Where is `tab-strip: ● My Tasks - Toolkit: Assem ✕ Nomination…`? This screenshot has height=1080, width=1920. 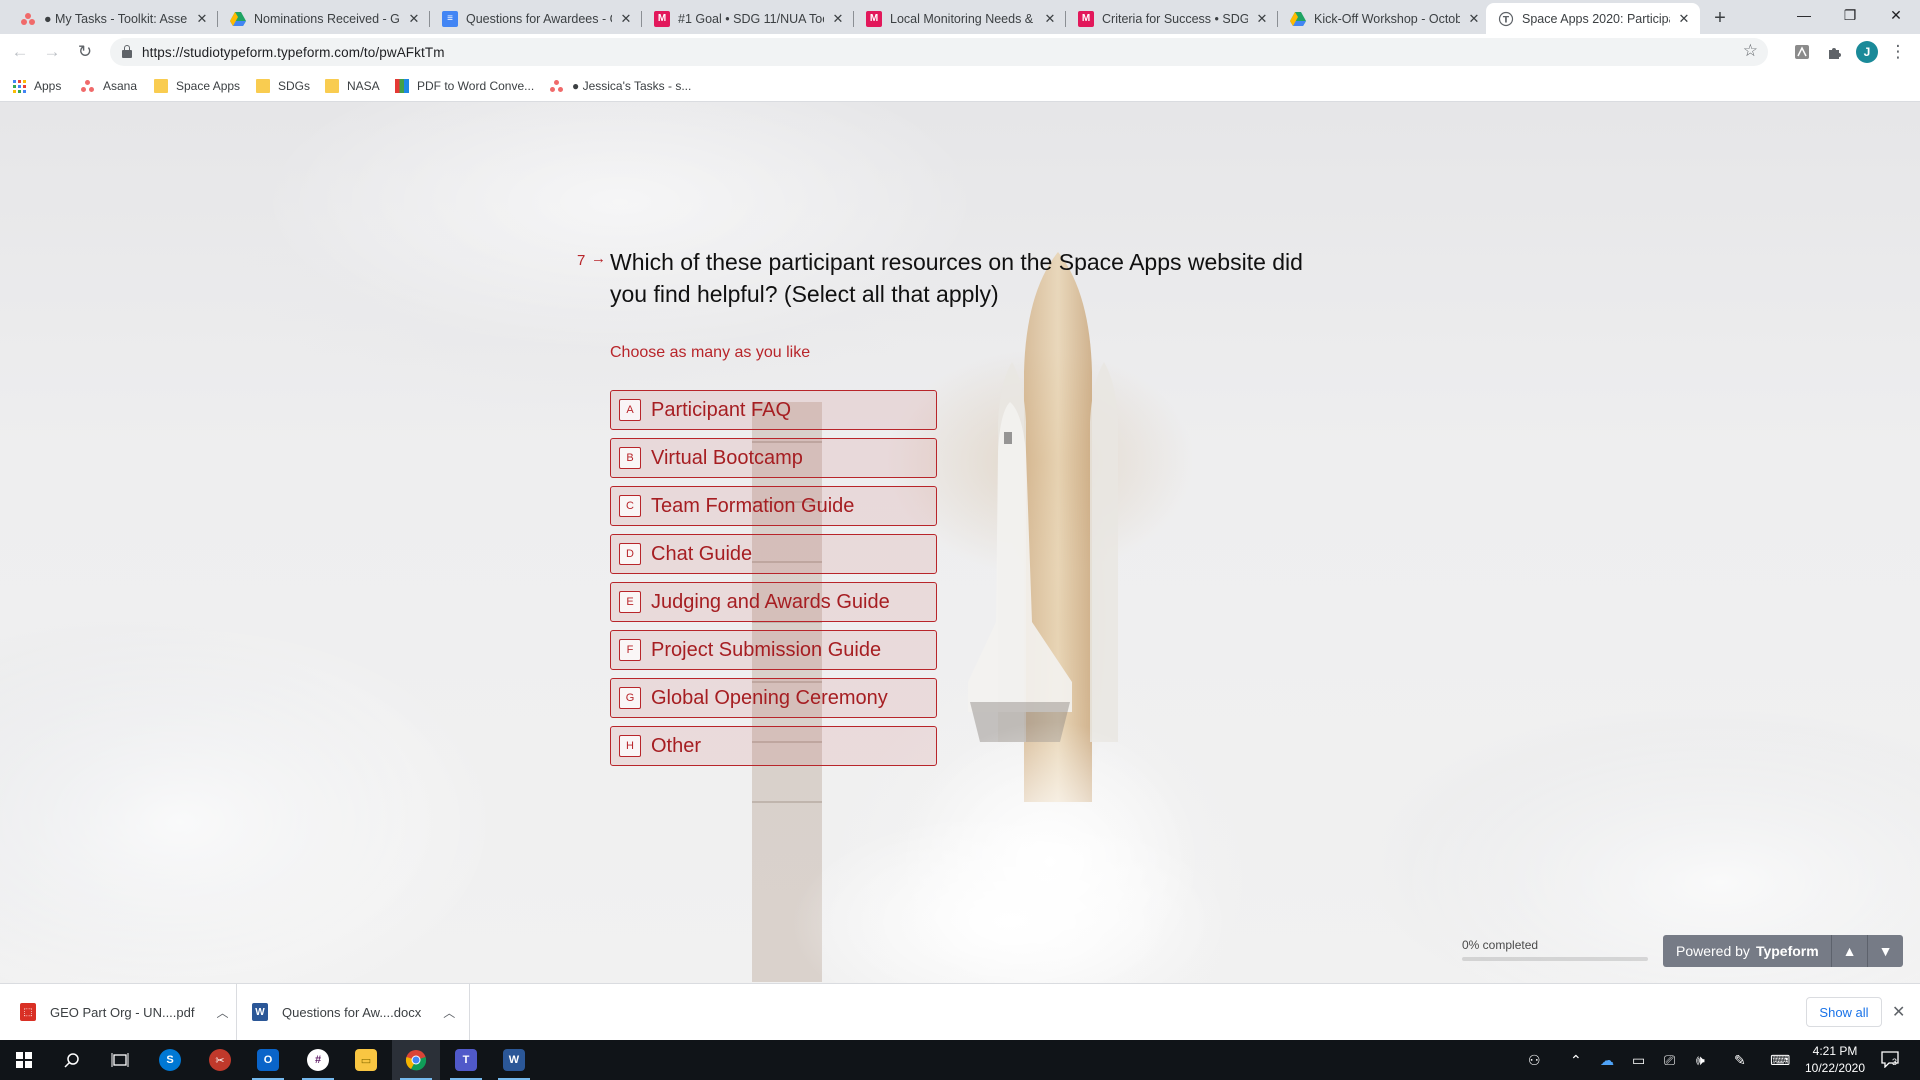
tab-strip: ● My Tasks - Toolkit: Assem ✕ Nomination… is located at coordinates (960, 17).